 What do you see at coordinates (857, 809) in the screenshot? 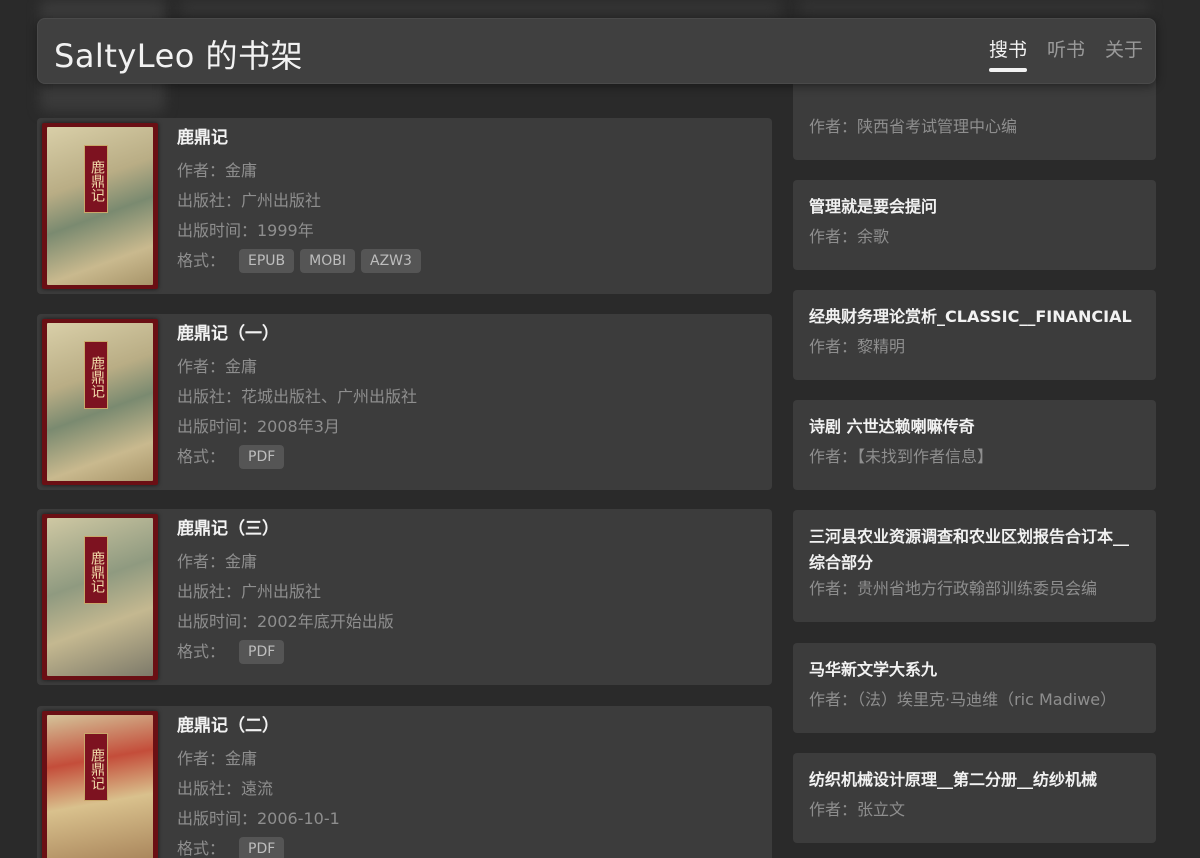
I see `side-book-author: 作者：张立文` at bounding box center [857, 809].